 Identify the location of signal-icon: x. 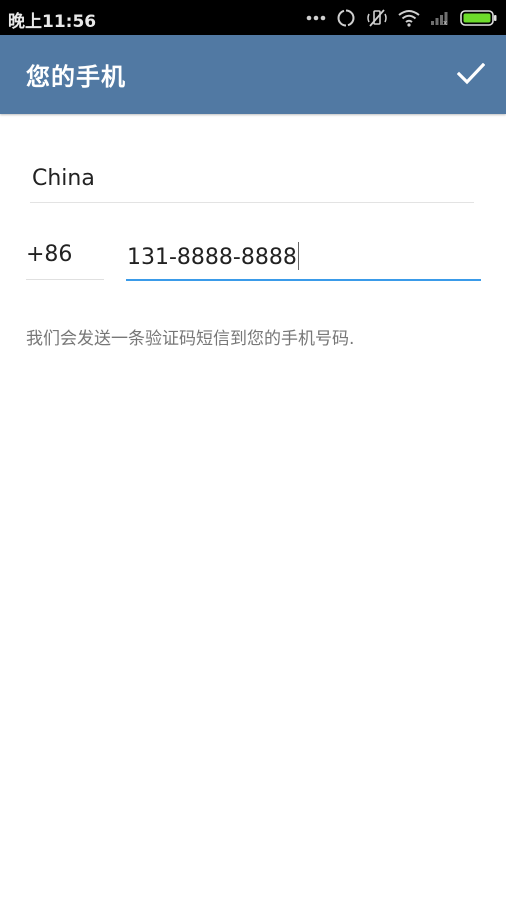
(440, 18).